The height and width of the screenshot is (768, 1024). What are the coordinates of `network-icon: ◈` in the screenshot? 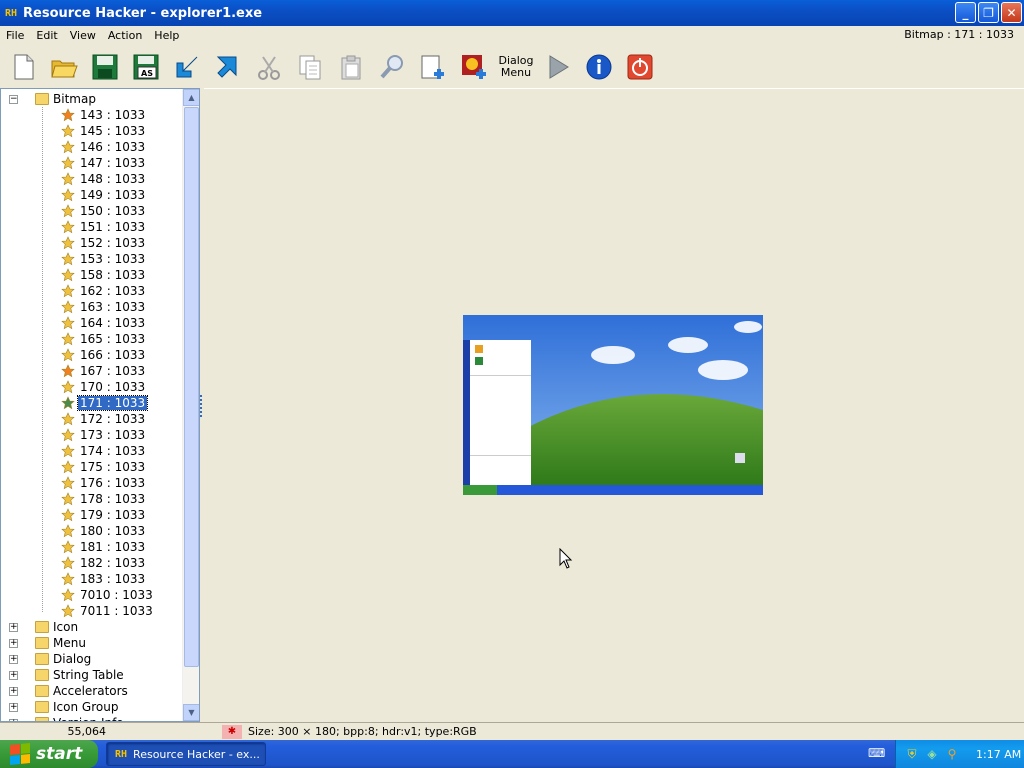 It's located at (932, 754).